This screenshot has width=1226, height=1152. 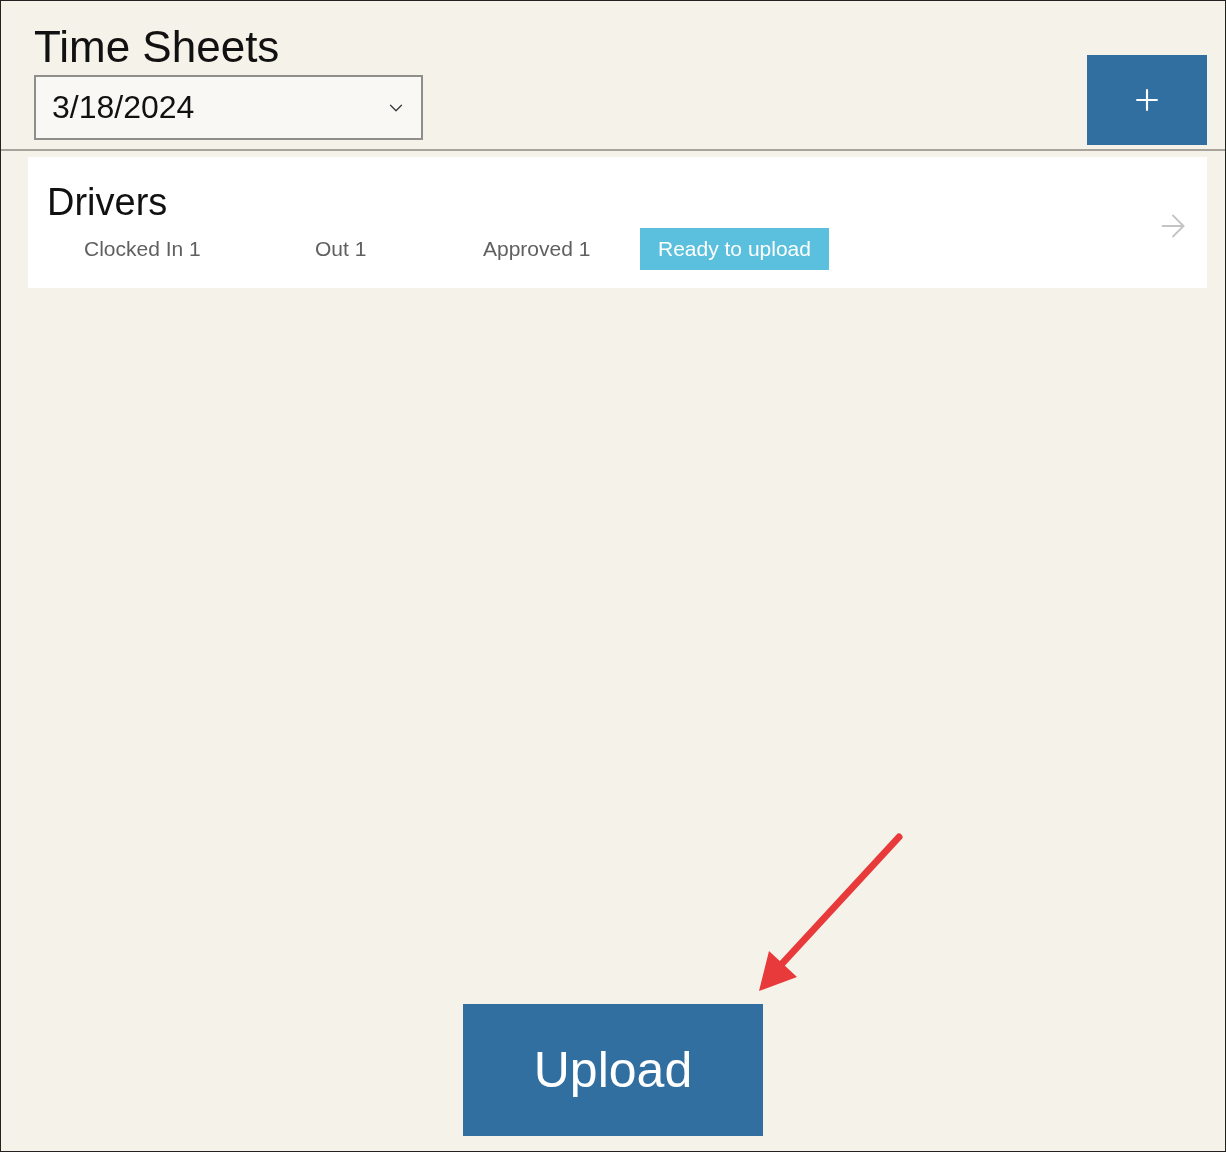 I want to click on status-badge: Ready to upload, so click(x=734, y=249).